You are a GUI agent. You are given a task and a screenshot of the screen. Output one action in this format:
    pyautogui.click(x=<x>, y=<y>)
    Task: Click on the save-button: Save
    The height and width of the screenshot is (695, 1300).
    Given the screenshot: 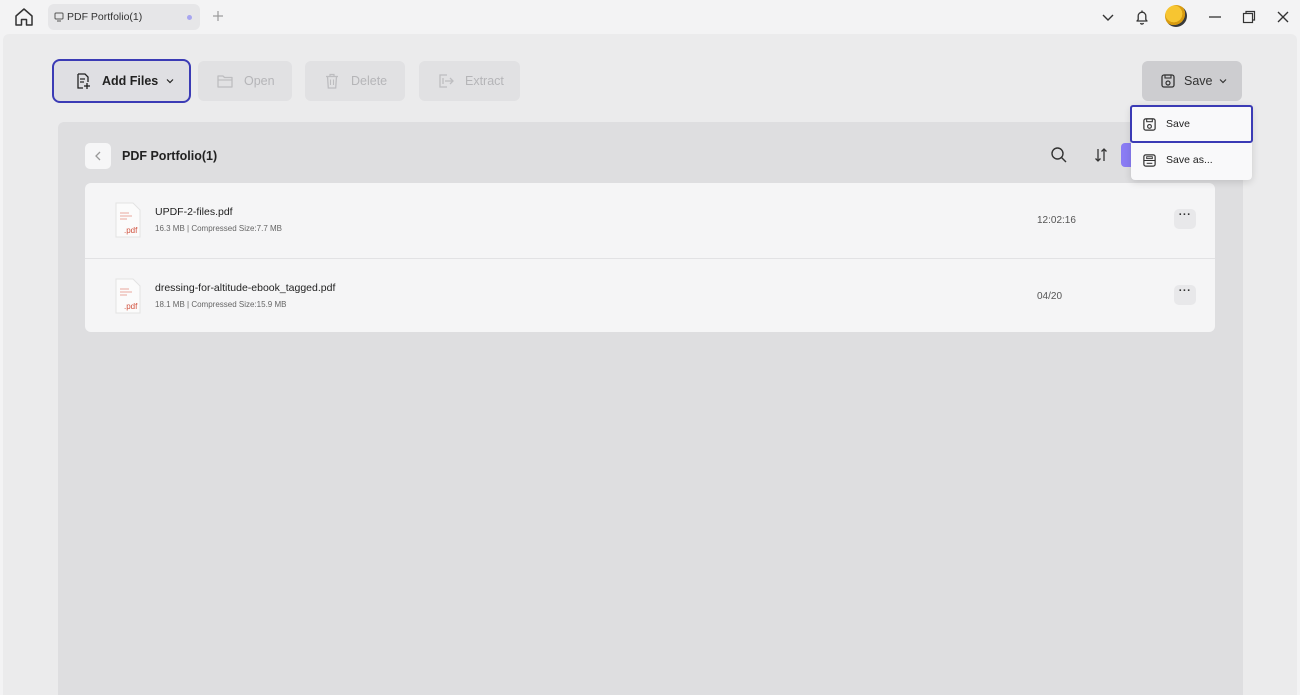 What is the action you would take?
    pyautogui.click(x=1192, y=81)
    